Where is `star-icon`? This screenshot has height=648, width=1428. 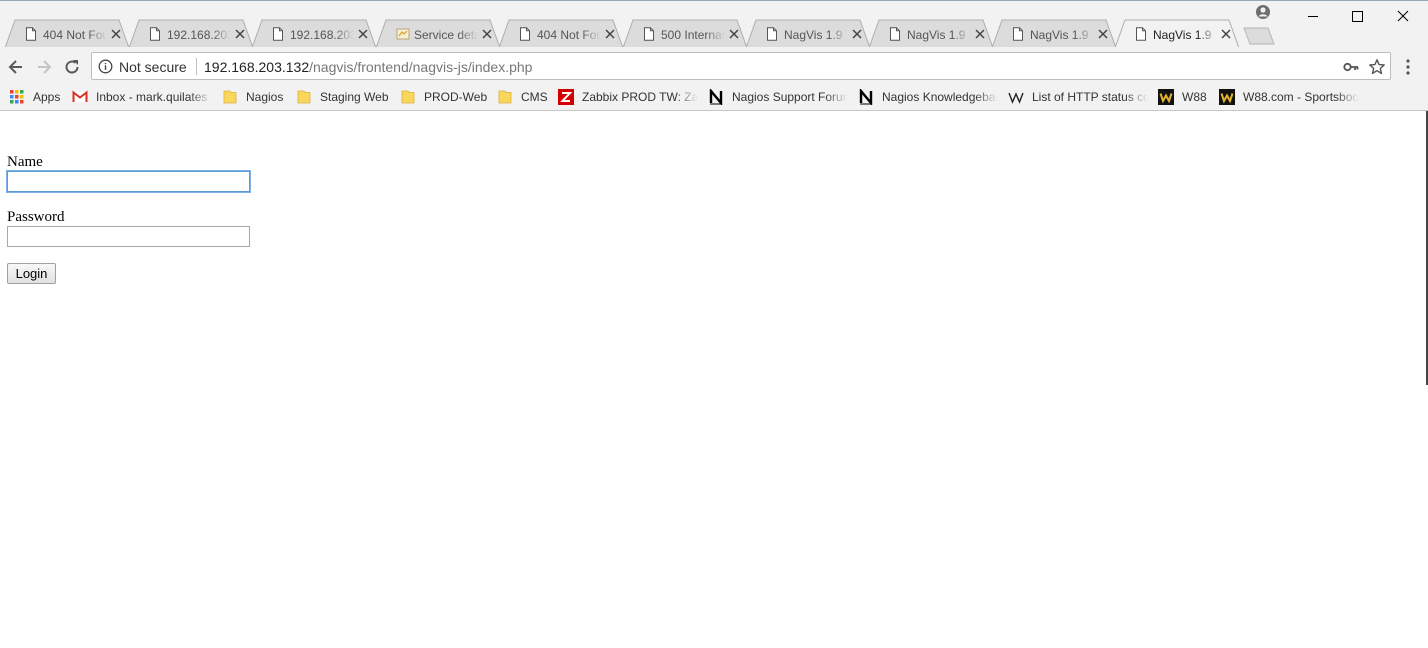
star-icon is located at coordinates (1377, 67).